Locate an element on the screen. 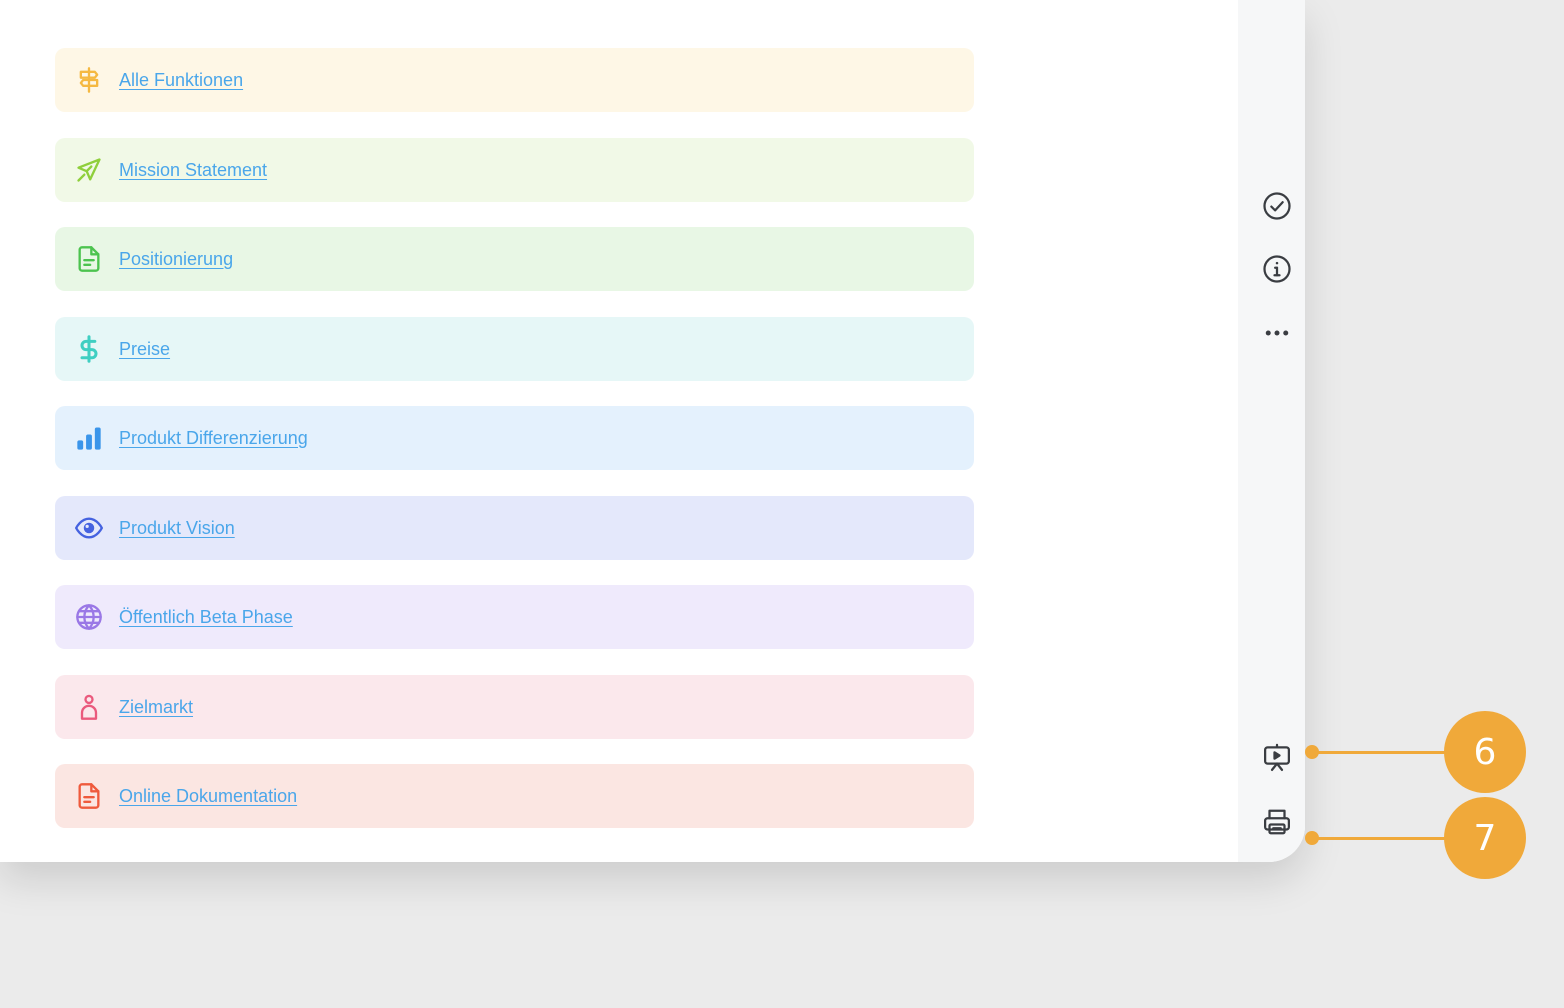 The width and height of the screenshot is (1564, 1008). print-button is located at coordinates (1277, 824).